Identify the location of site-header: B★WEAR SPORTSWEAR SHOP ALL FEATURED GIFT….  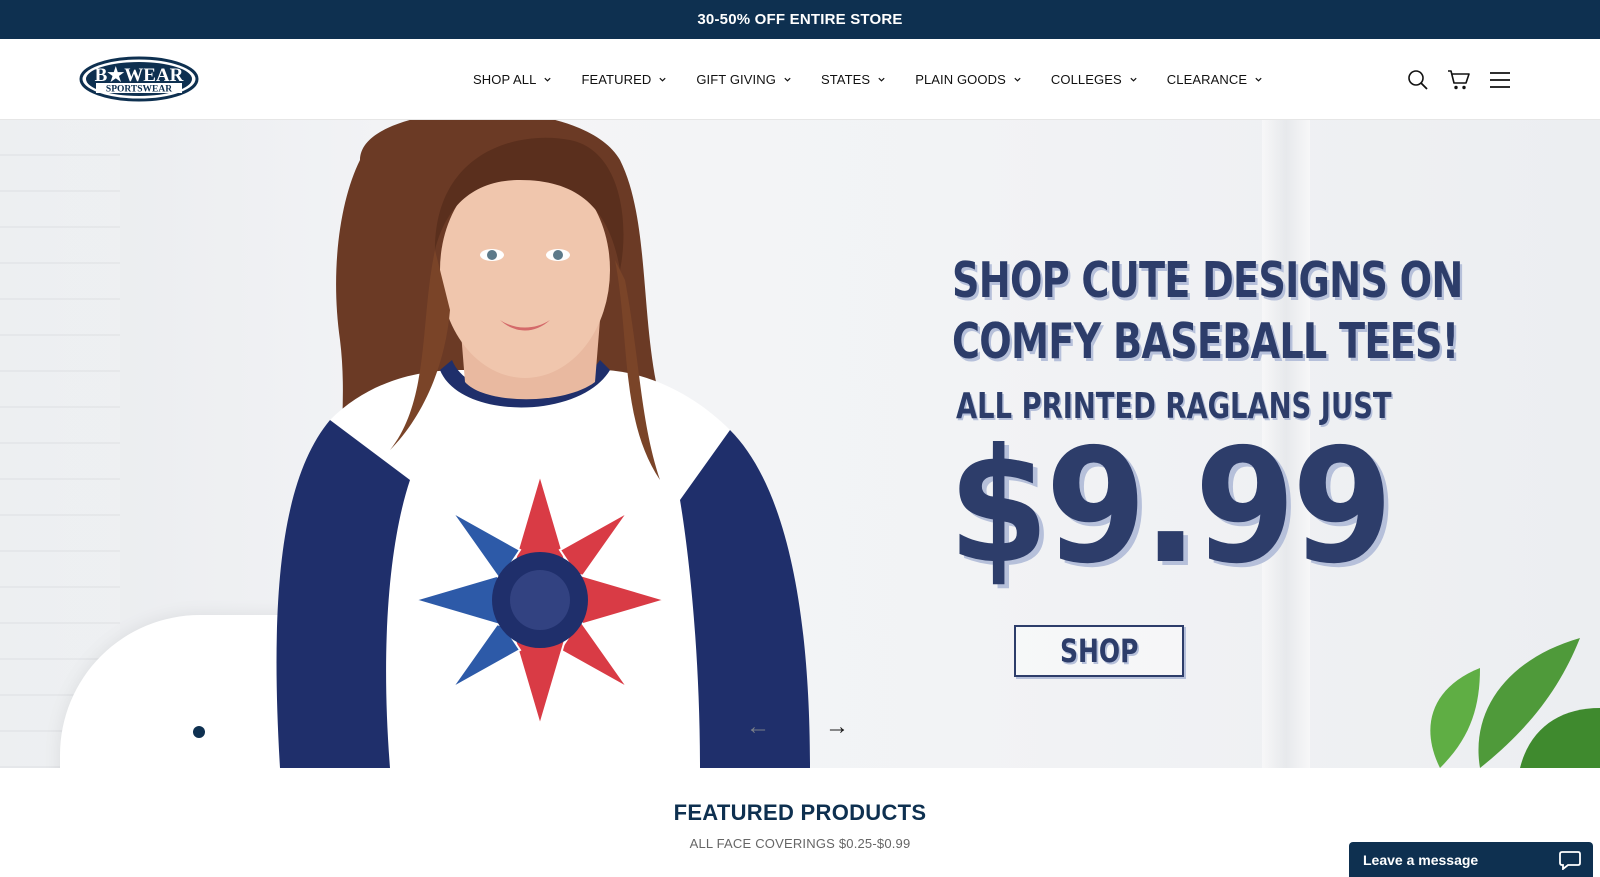
(800, 79).